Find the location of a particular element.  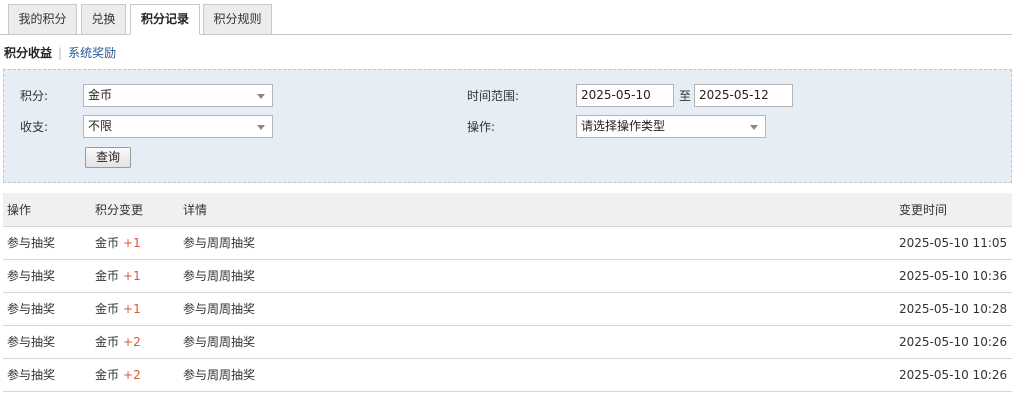

table-row: 参与抽奖 金币 +1 参与周周抽奖 2025-05-10 10:28 is located at coordinates (507, 309).